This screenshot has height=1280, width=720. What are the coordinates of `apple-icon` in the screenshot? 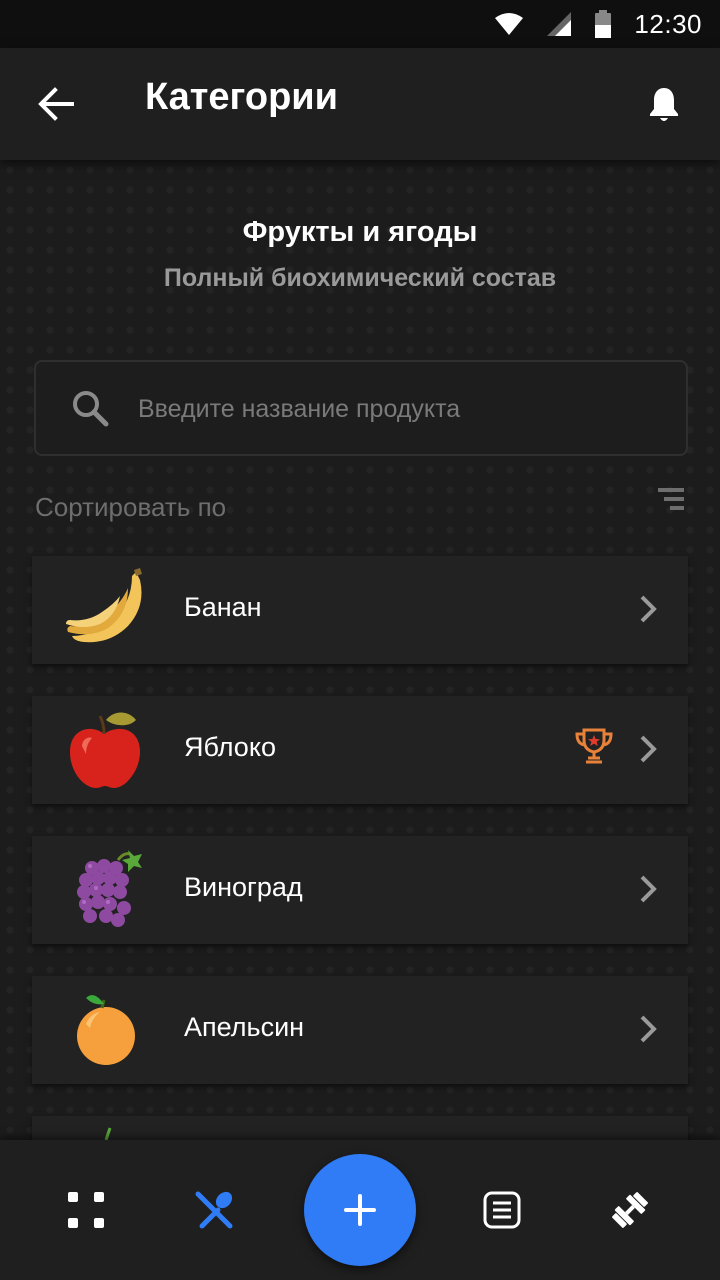 It's located at (105, 750).